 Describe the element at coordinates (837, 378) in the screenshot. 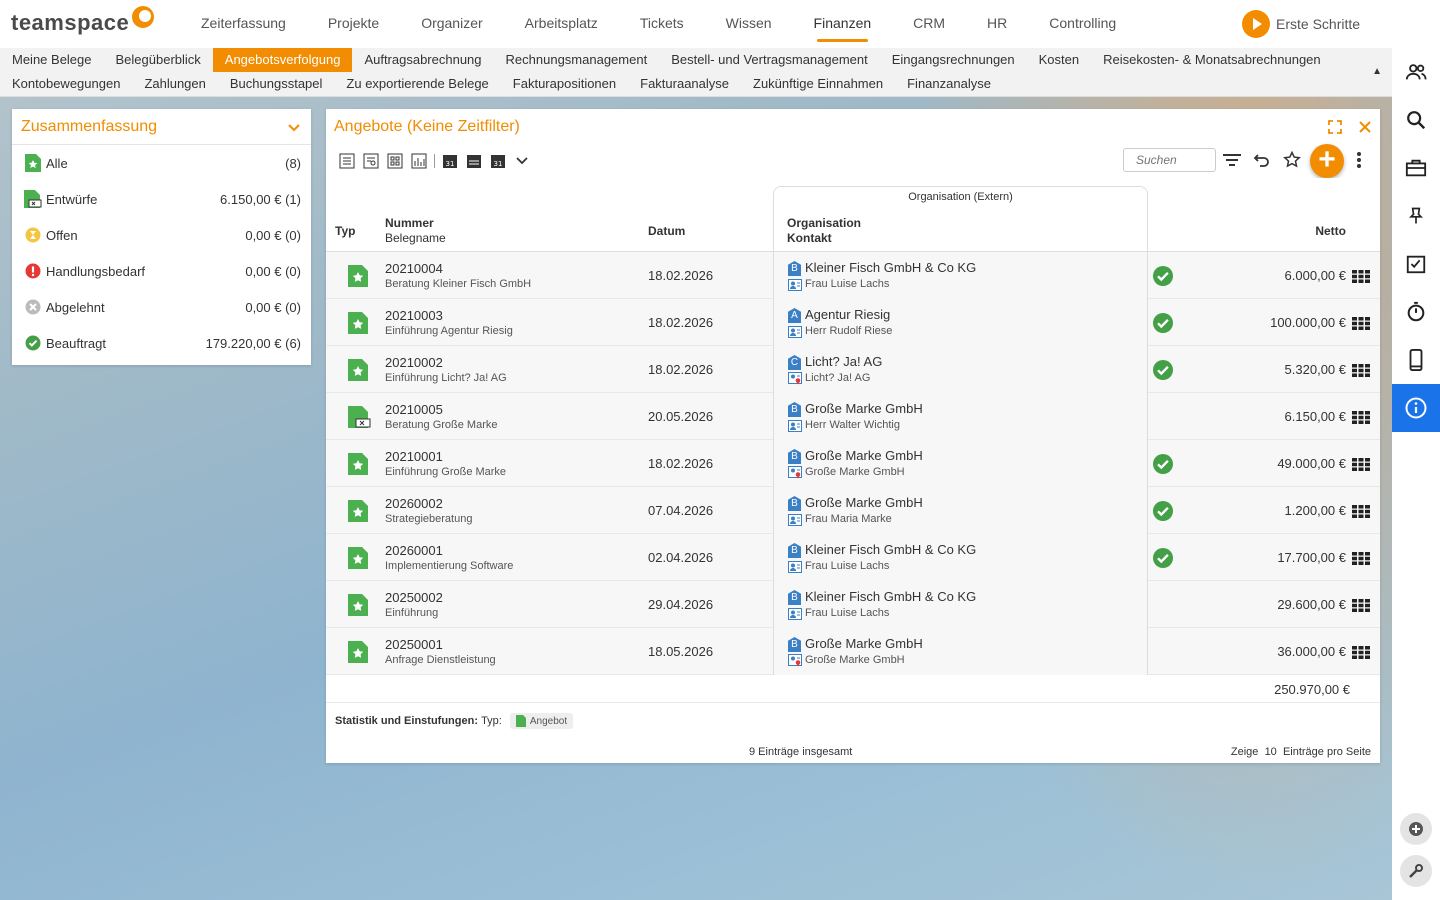

I see `contact-name: Licht? Ja! AG` at that location.